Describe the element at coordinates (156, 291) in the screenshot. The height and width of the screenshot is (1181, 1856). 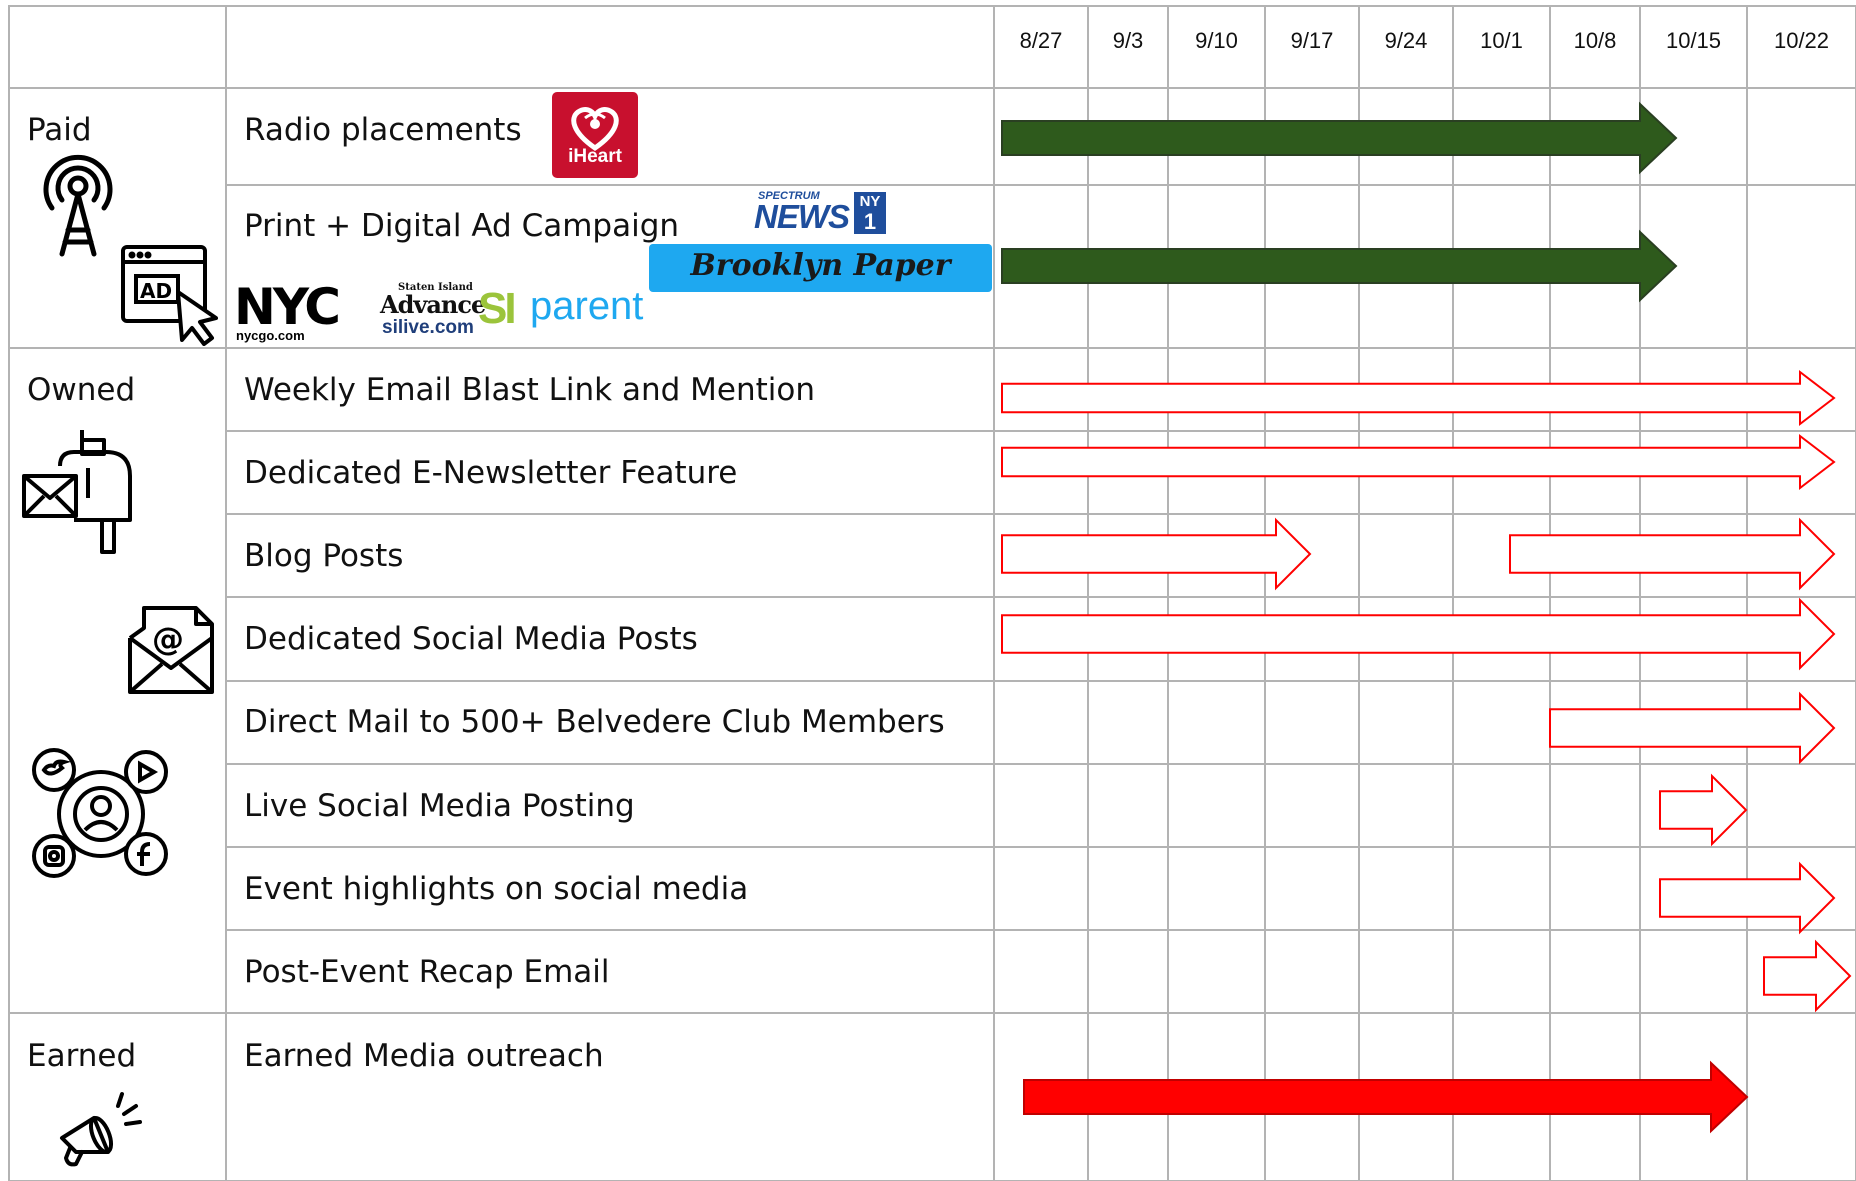
I see `svg-text: AD` at that location.